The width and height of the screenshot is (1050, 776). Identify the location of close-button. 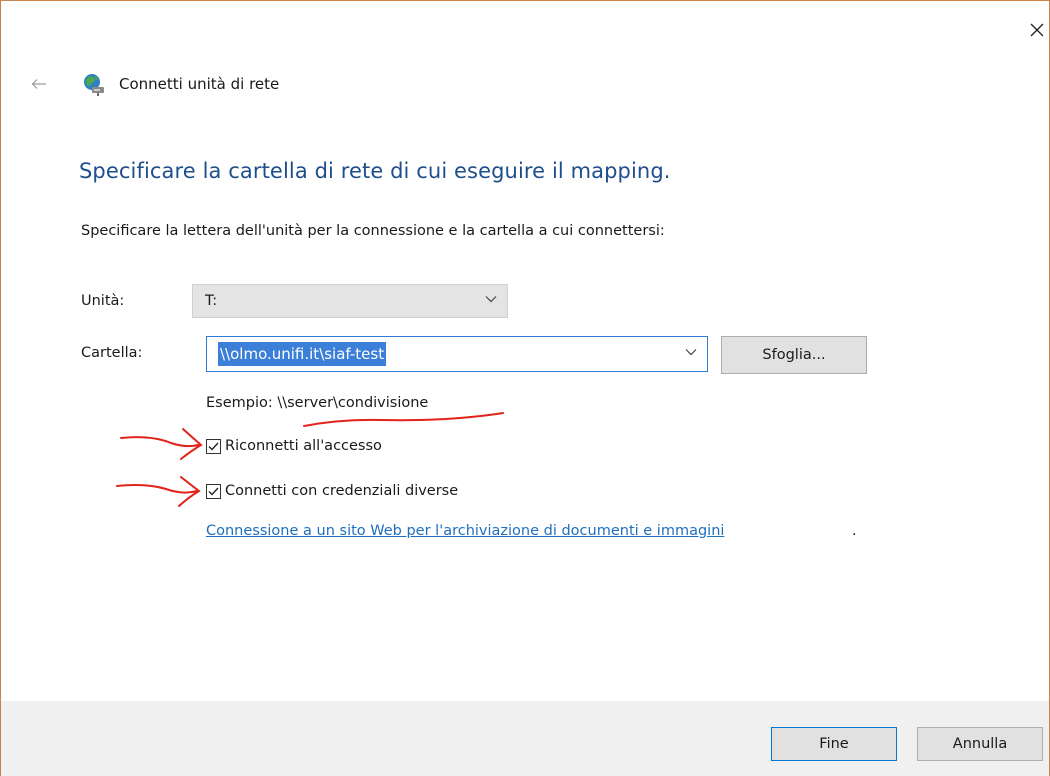
(1037, 30).